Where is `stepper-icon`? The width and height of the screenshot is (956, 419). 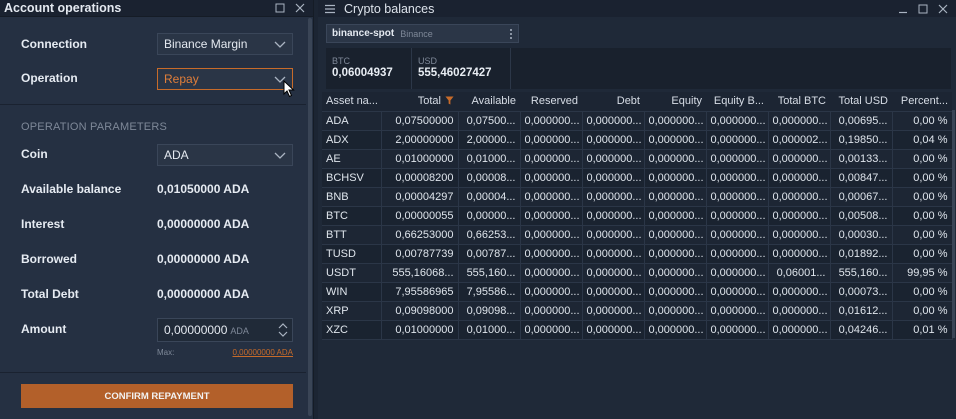 stepper-icon is located at coordinates (283, 330).